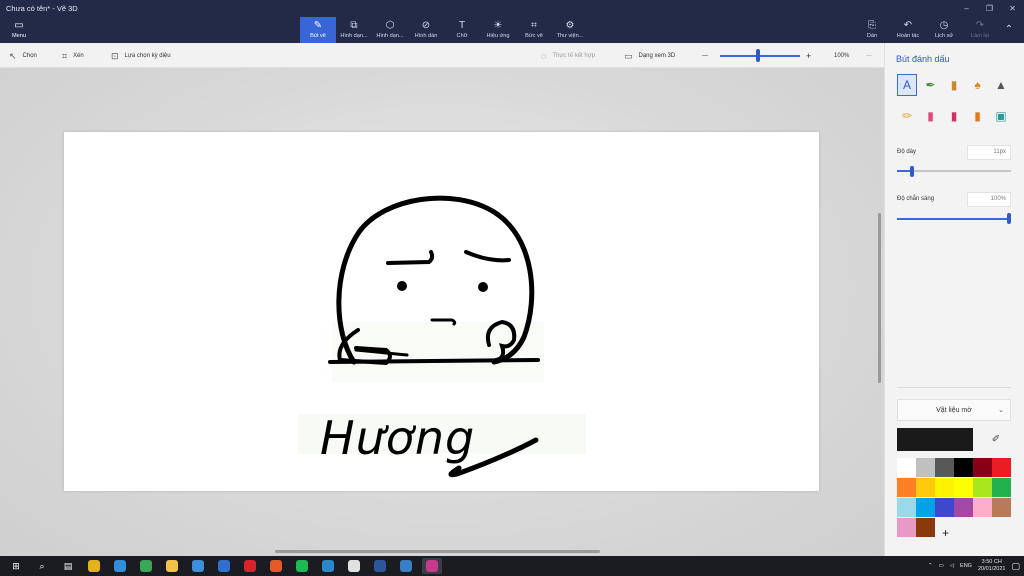 The height and width of the screenshot is (576, 1024). What do you see at coordinates (992, 566) in the screenshot?
I see `clock: 3:50 CH 20/01/2021` at bounding box center [992, 566].